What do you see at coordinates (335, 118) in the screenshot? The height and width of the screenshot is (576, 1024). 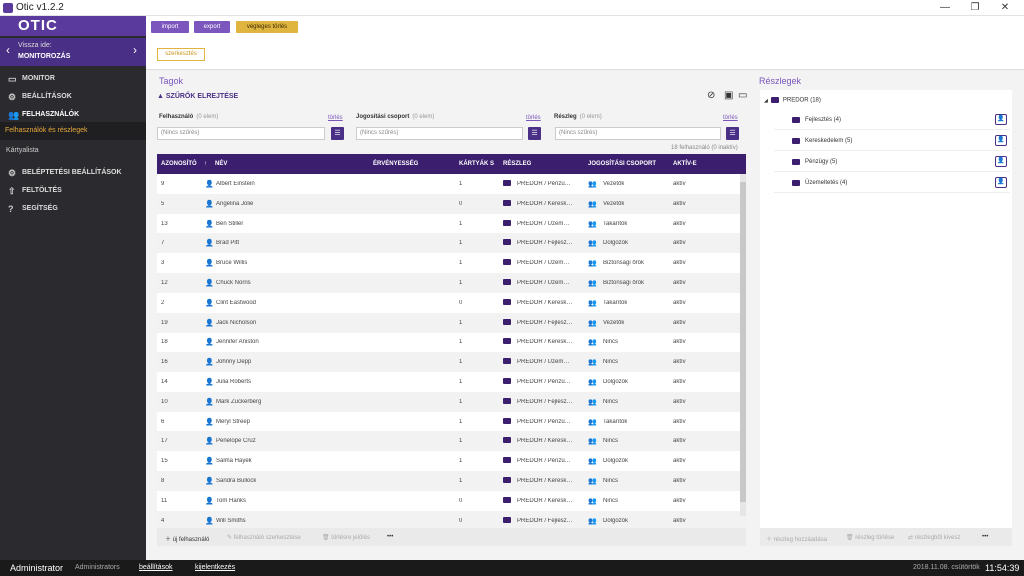 I see `filter-user-clear: törlés` at bounding box center [335, 118].